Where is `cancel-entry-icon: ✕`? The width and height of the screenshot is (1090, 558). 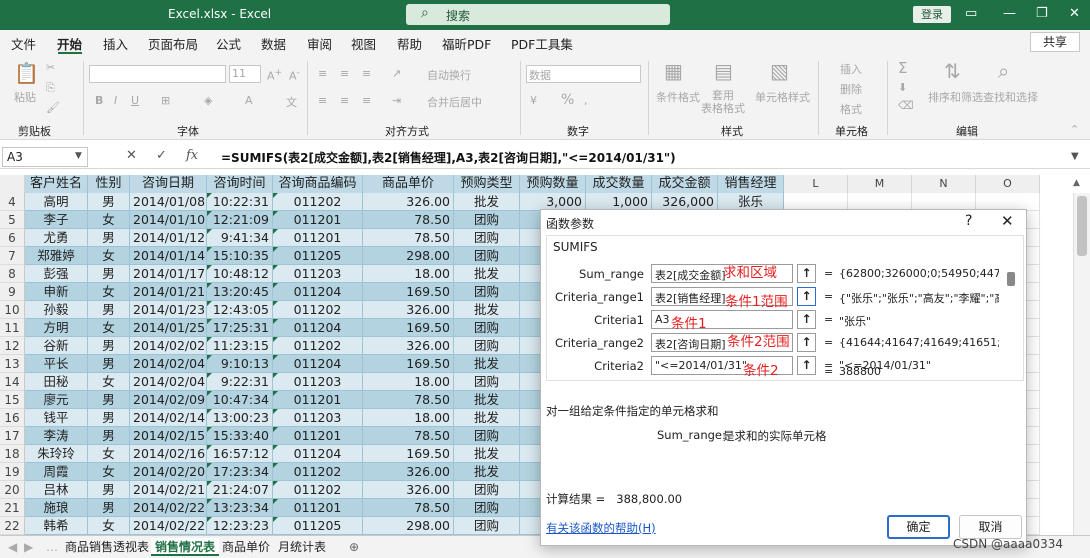 cancel-entry-icon: ✕ is located at coordinates (131, 155).